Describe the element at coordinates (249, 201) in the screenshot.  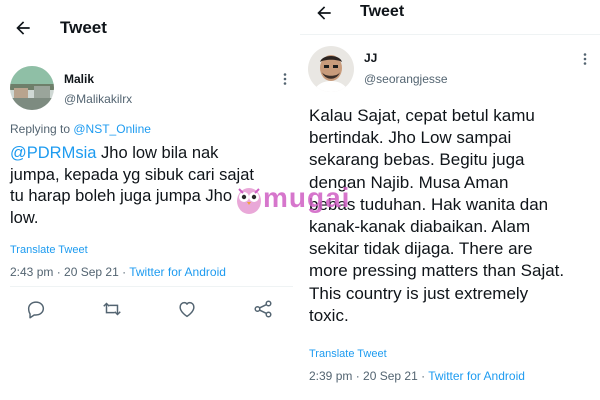
I see `owl-mascot-icon` at that location.